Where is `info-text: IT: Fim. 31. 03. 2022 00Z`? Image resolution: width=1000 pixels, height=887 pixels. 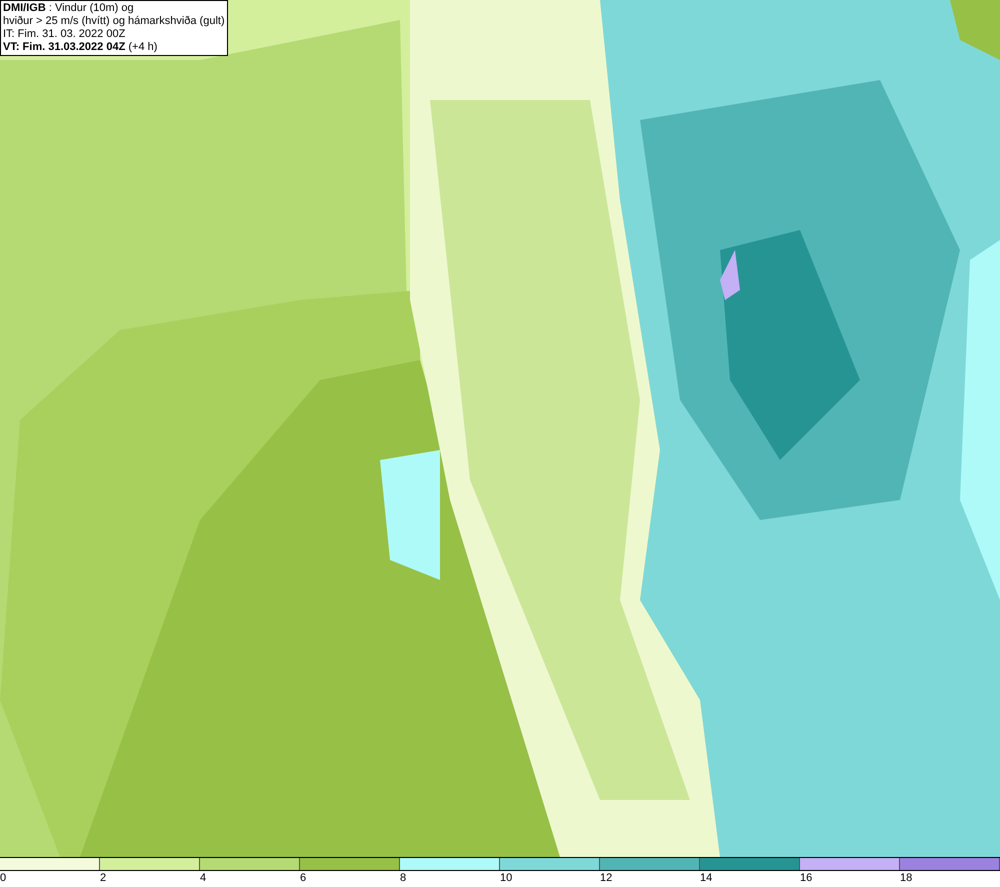
info-text: IT: Fim. 31. 03. 2022 00Z is located at coordinates (64, 34).